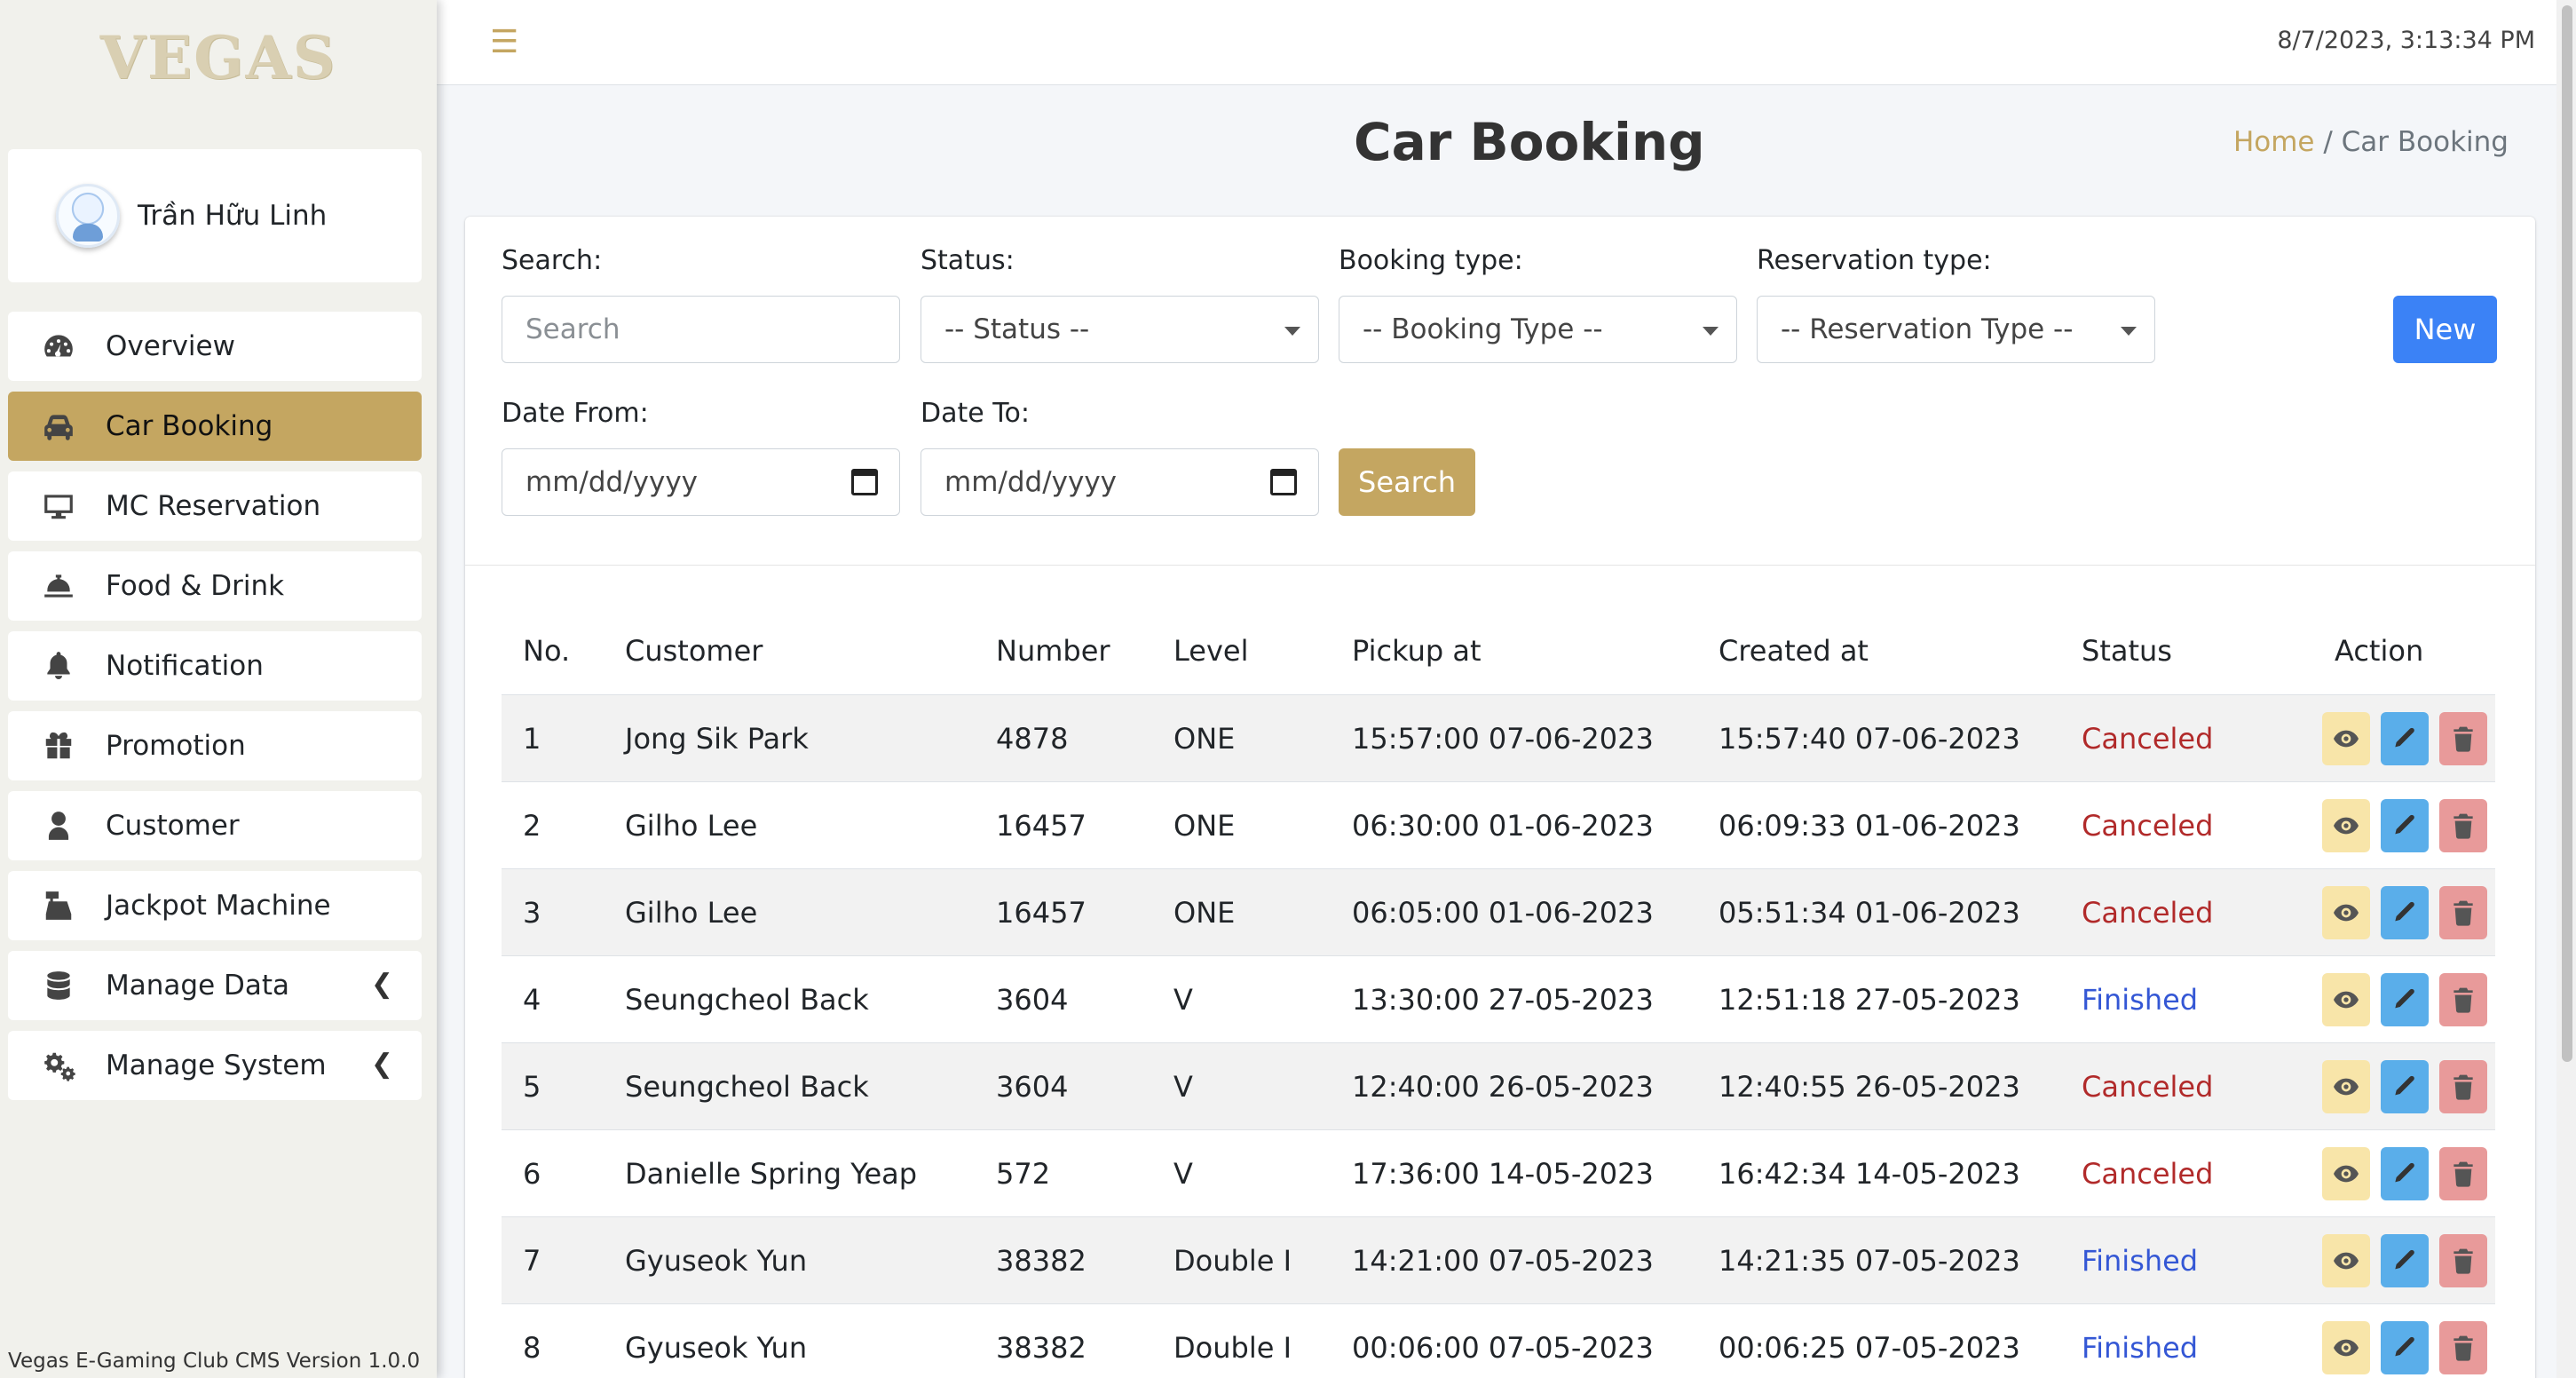 The height and width of the screenshot is (1378, 2576). Describe the element at coordinates (1120, 329) in the screenshot. I see `status-select: -- Status --` at that location.